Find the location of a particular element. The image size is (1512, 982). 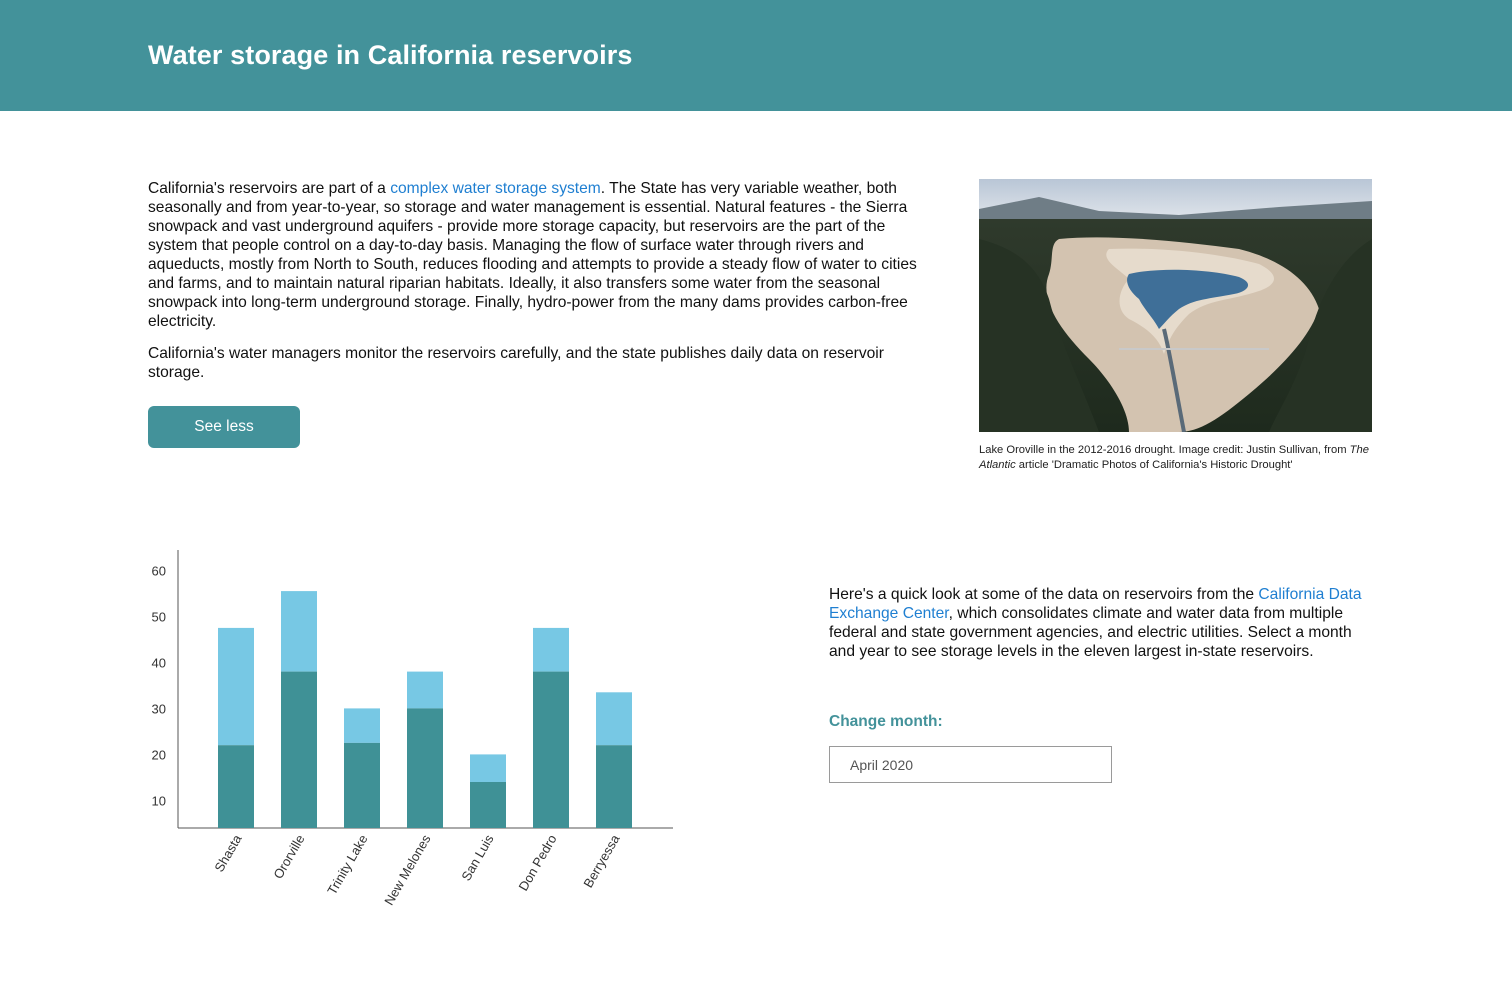

x-tick-label: Trinity Lake is located at coordinates (347, 864).